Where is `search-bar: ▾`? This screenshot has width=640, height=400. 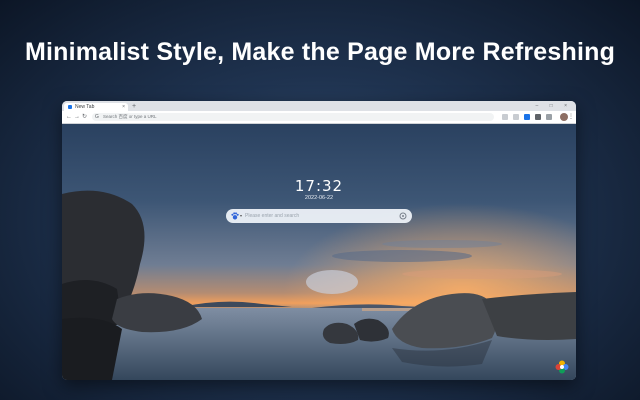 search-bar: ▾ is located at coordinates (319, 216).